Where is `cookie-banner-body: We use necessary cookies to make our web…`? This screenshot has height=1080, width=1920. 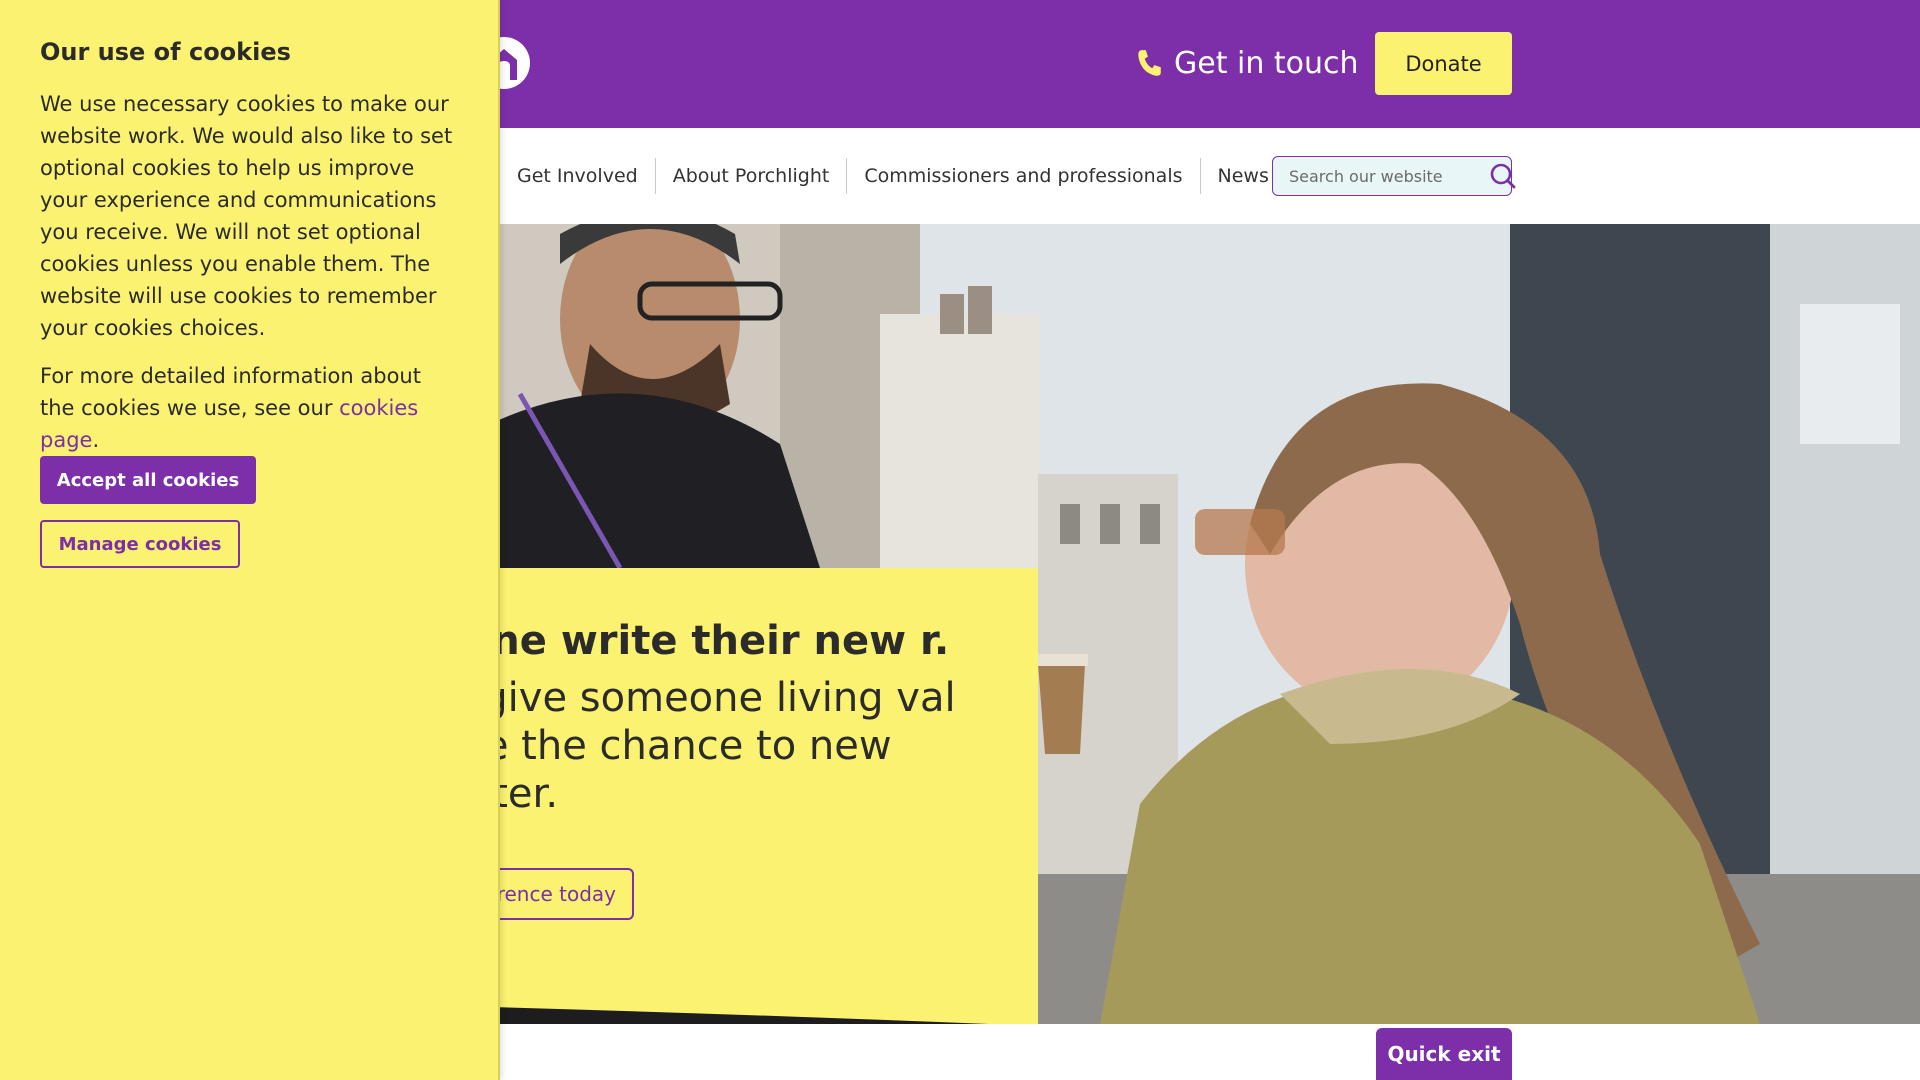 cookie-banner-body: We use necessary cookies to make our web… is located at coordinates (246, 216).